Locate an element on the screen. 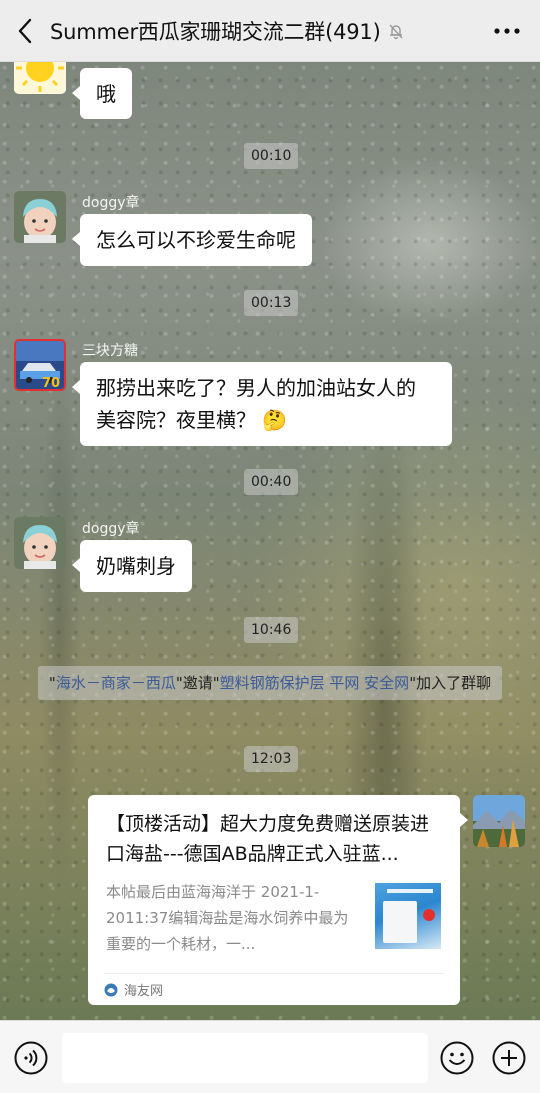  landscape-avatar is located at coordinates (499, 821).